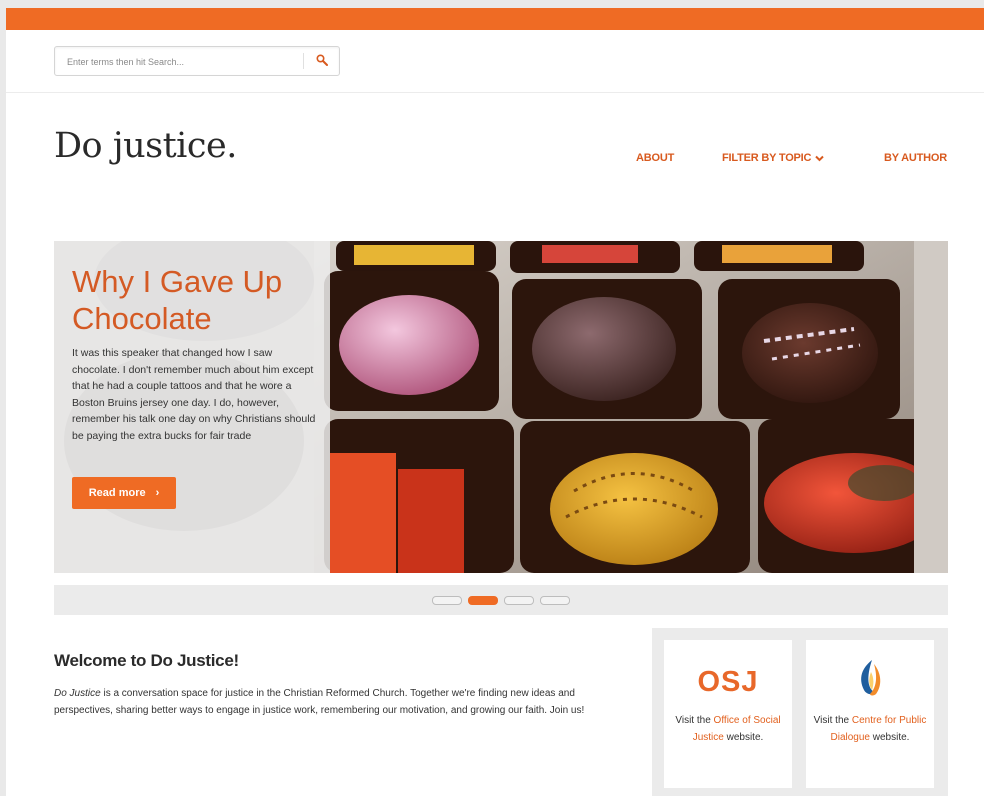  What do you see at coordinates (694, 720) in the screenshot?
I see `osj-caption-pre: Visit the` at bounding box center [694, 720].